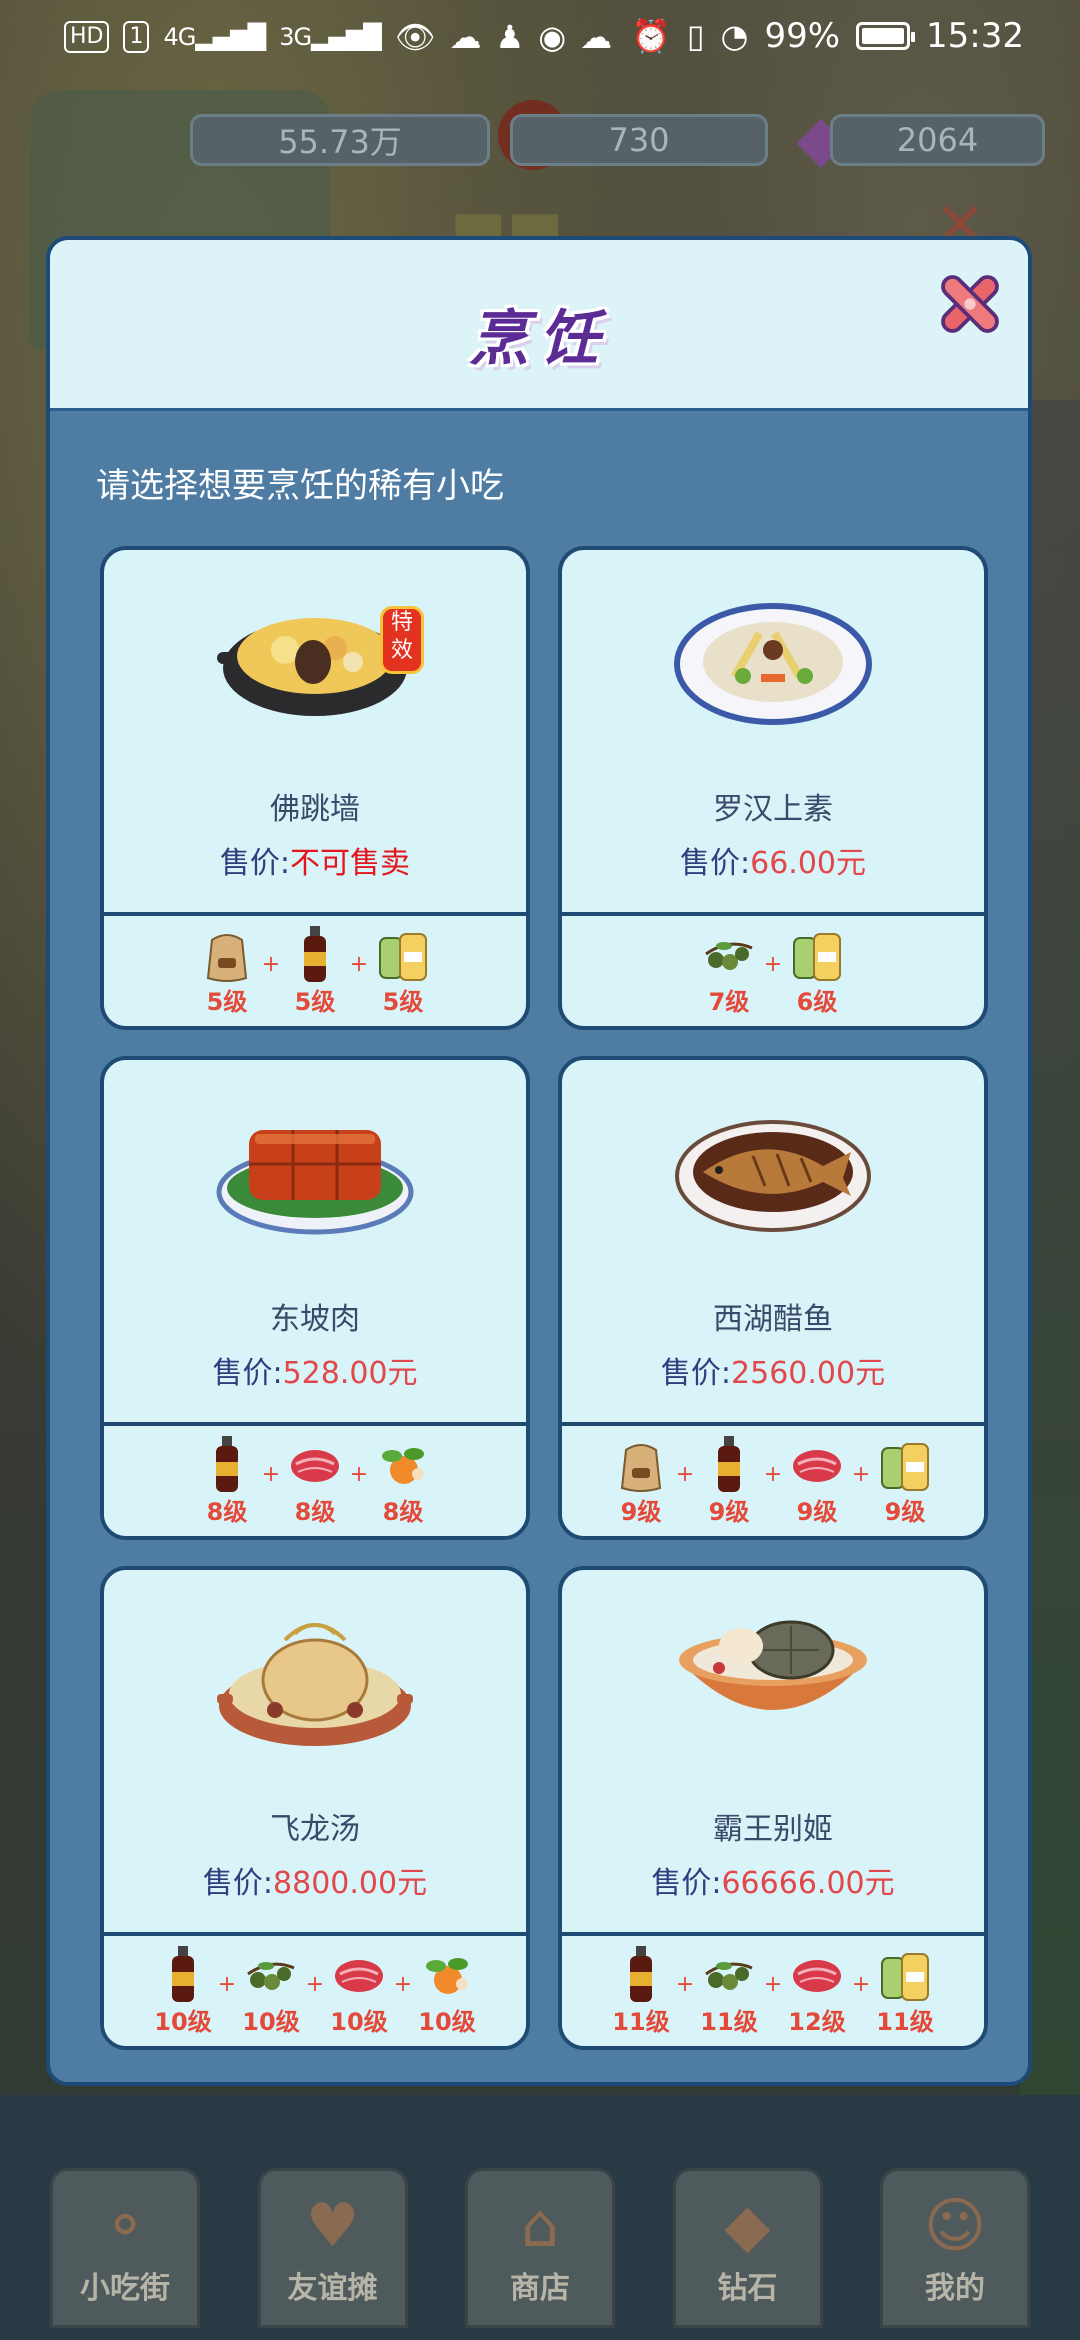 The height and width of the screenshot is (2340, 1080). I want to click on signal-3g-icon: 3G▂▄▆█, so click(330, 37).